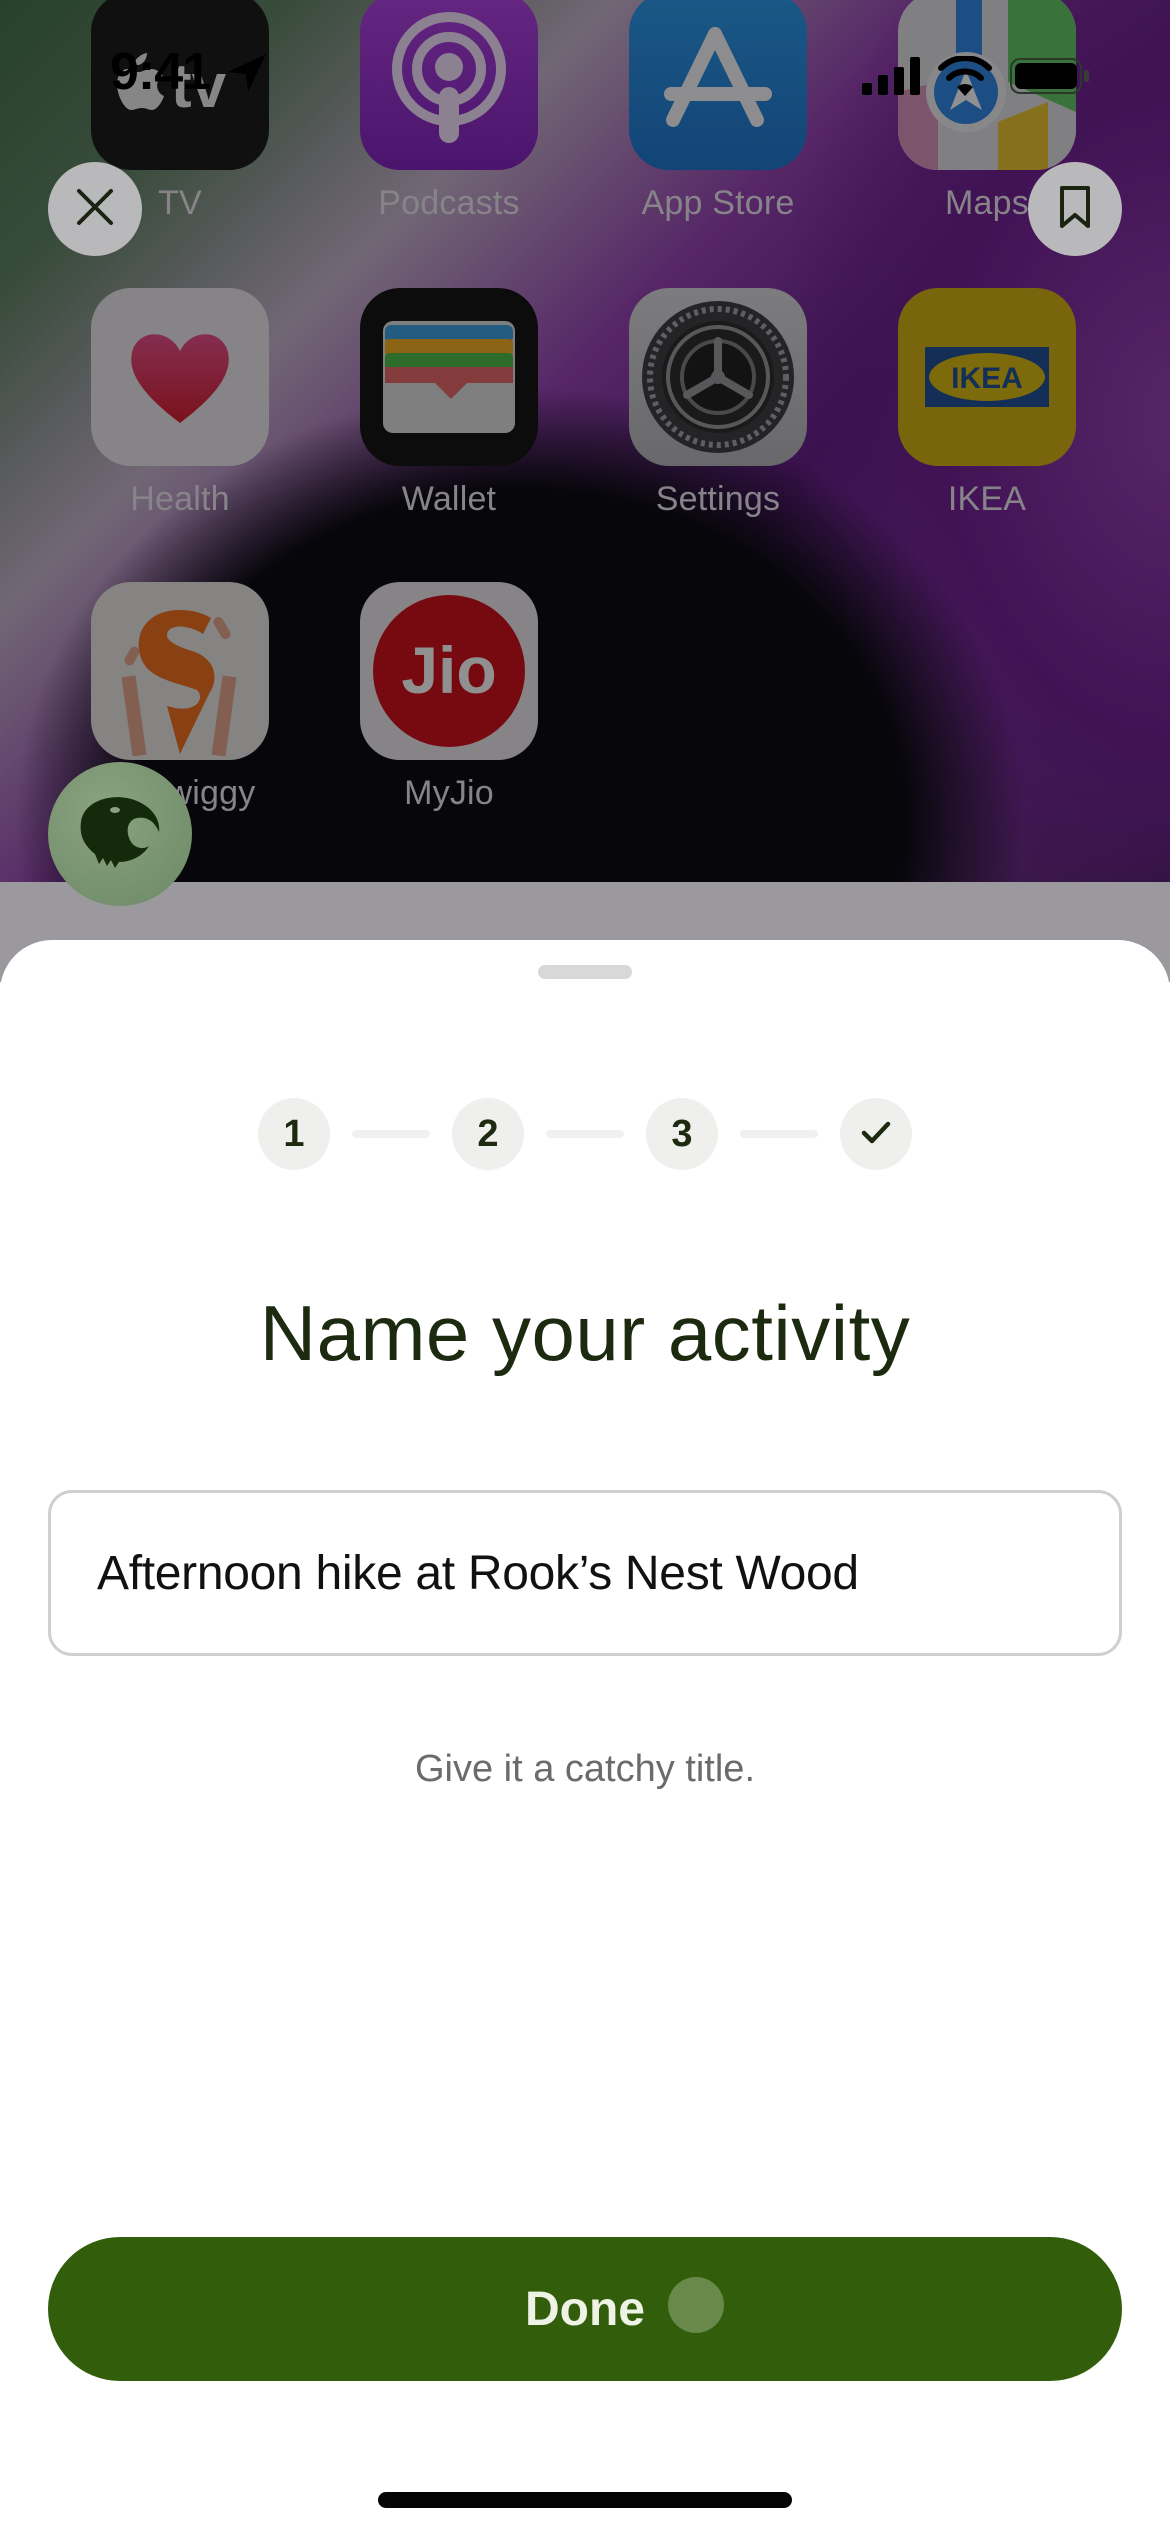 Image resolution: width=1170 pixels, height=2532 pixels. I want to click on status-time: 9:41, so click(160, 72).